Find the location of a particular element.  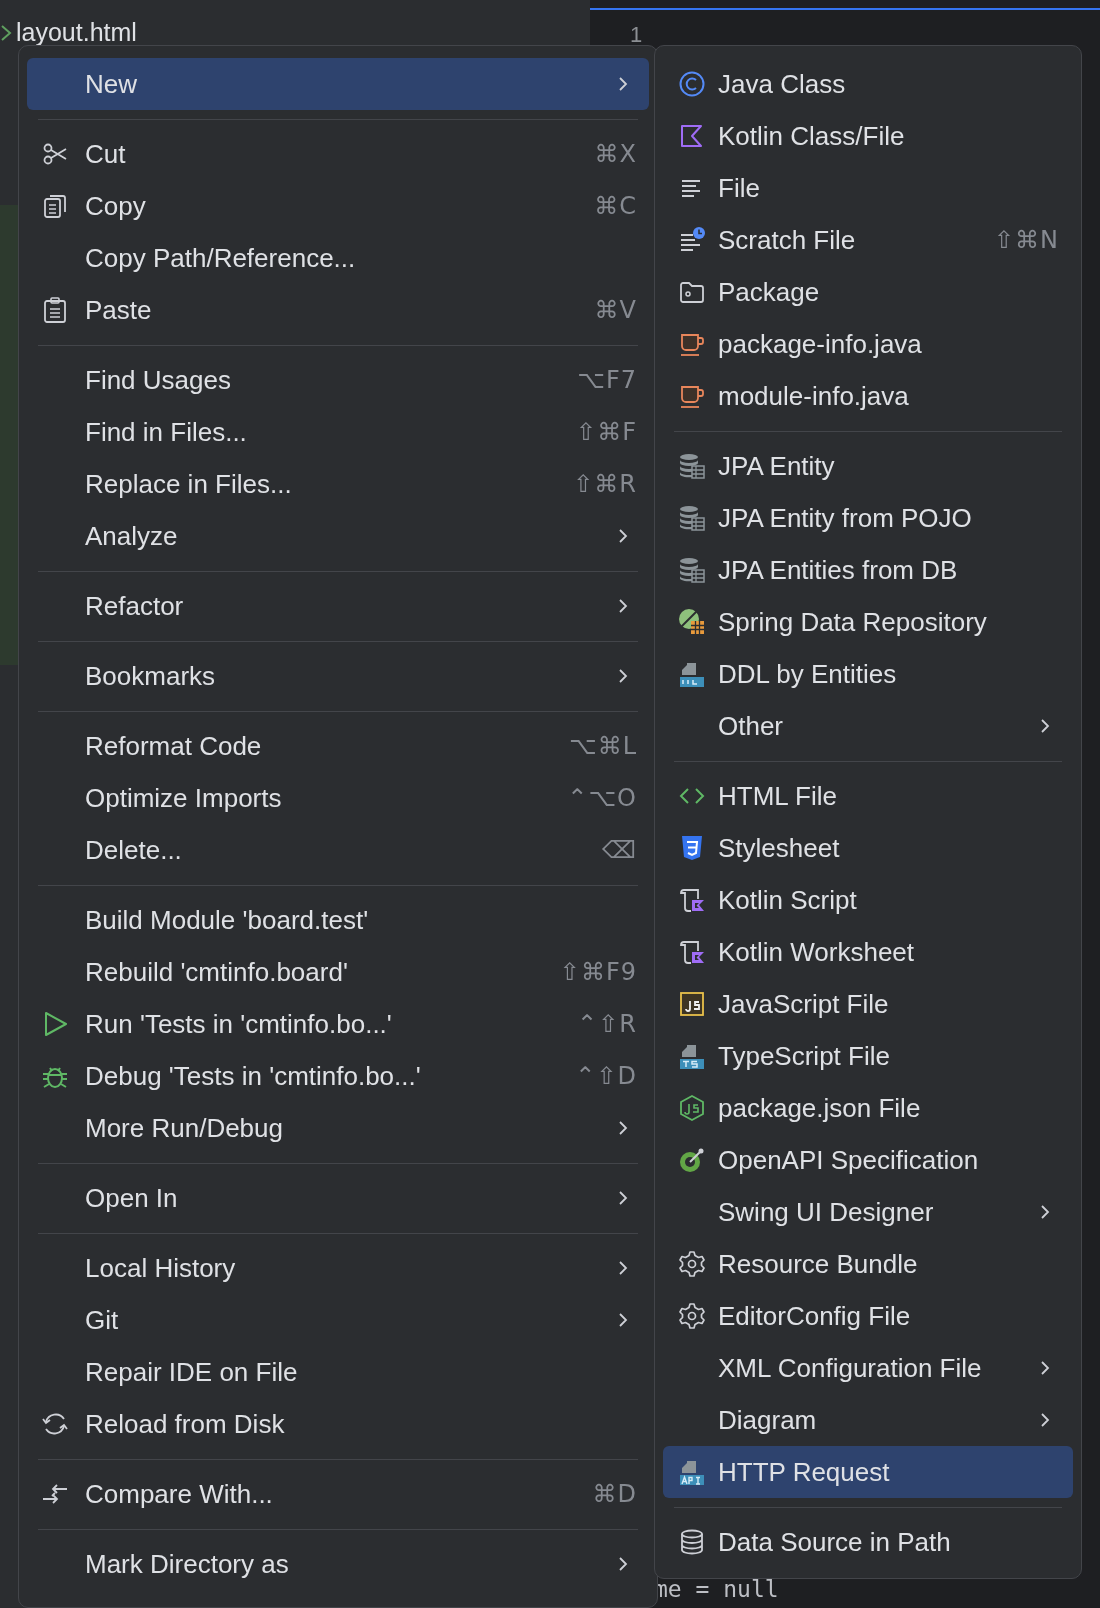

copy-icon is located at coordinates (55, 206).